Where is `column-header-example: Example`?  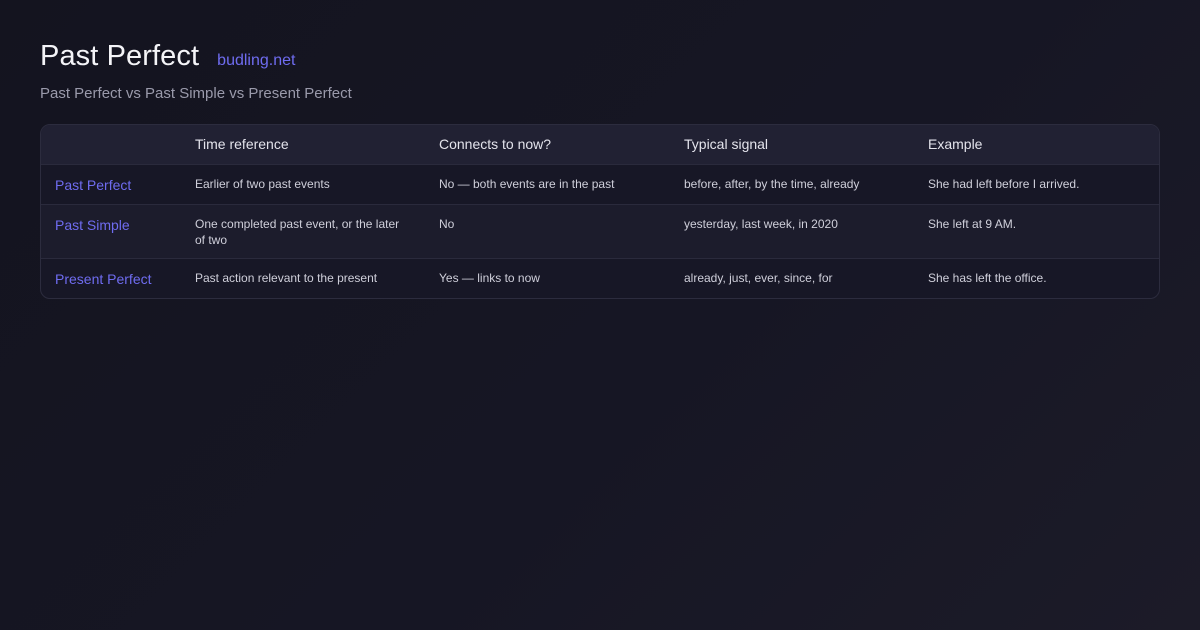 column-header-example: Example is located at coordinates (955, 144).